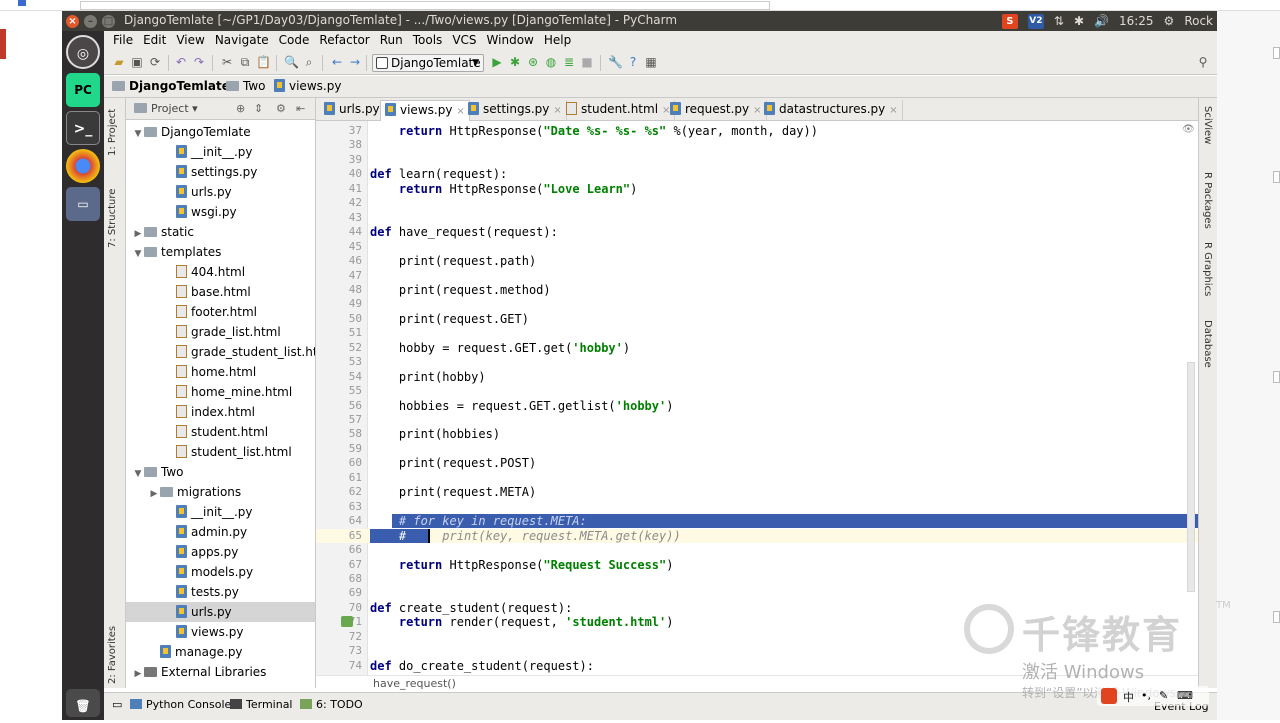 This screenshot has height=723, width=1280. I want to click on run-icon: ▶, so click(497, 62).